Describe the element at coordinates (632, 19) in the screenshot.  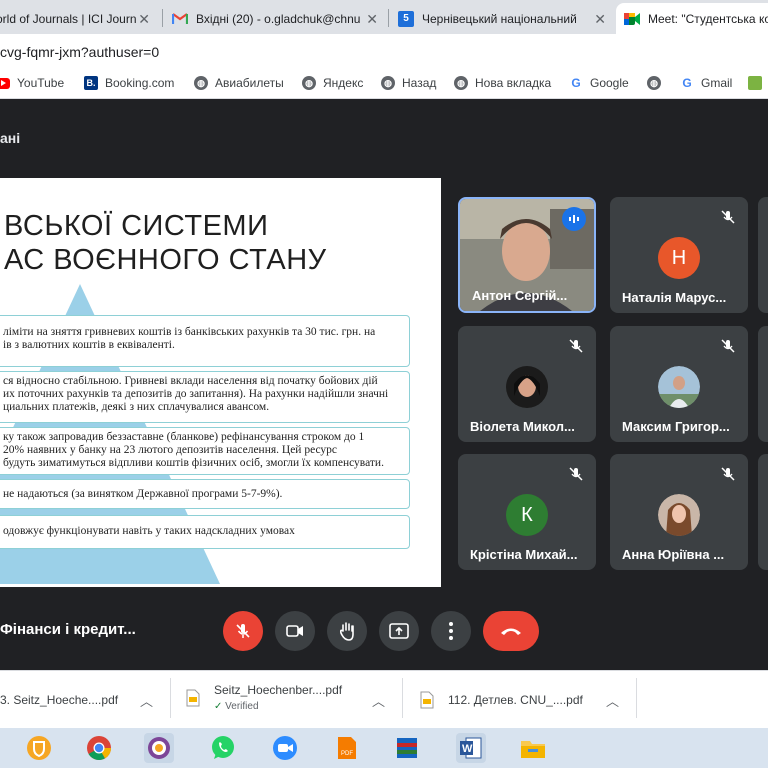
I see `meet-icon` at that location.